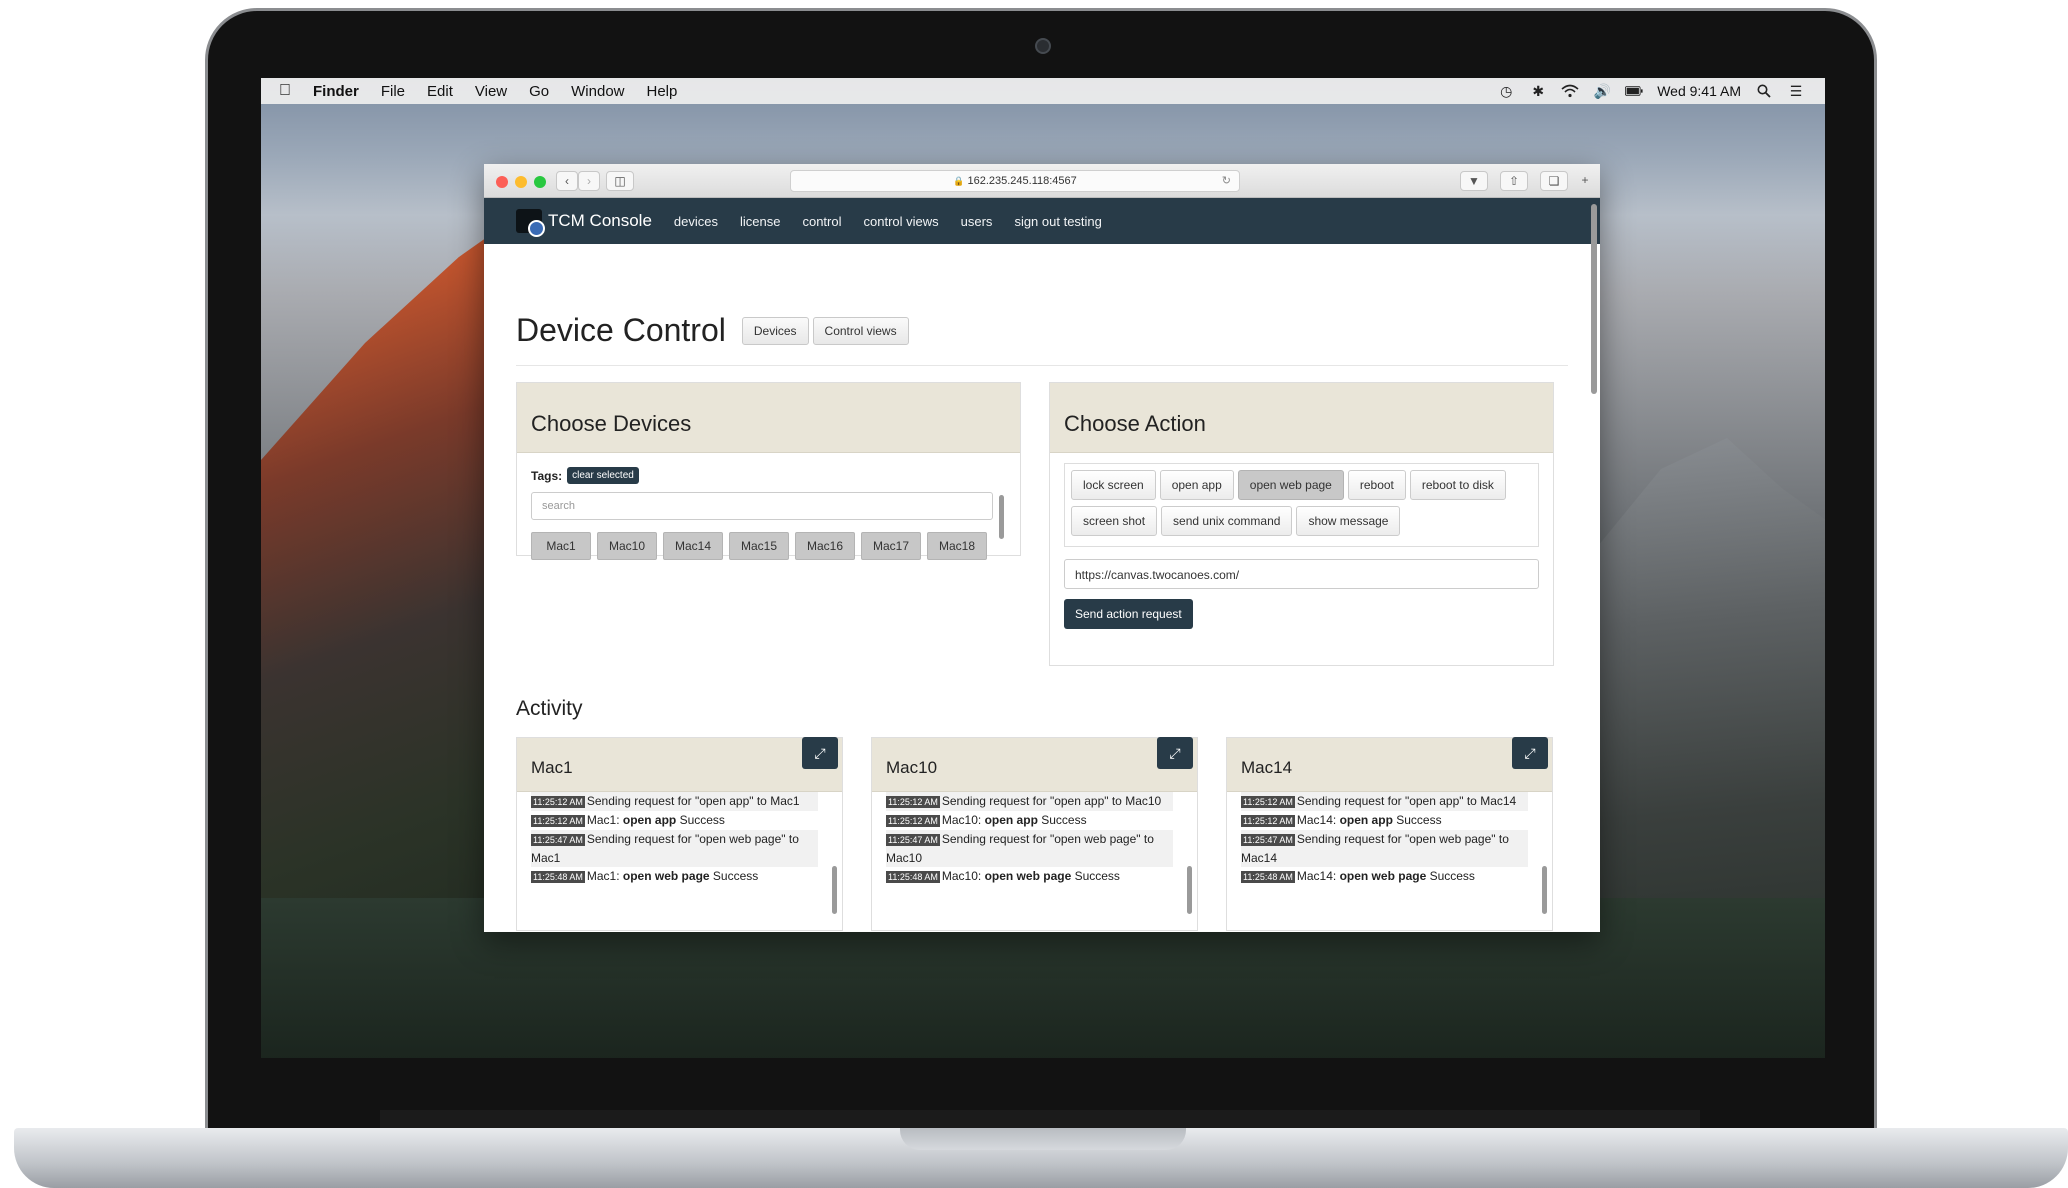  What do you see at coordinates (1570, 91) in the screenshot?
I see `wifi-icon` at bounding box center [1570, 91].